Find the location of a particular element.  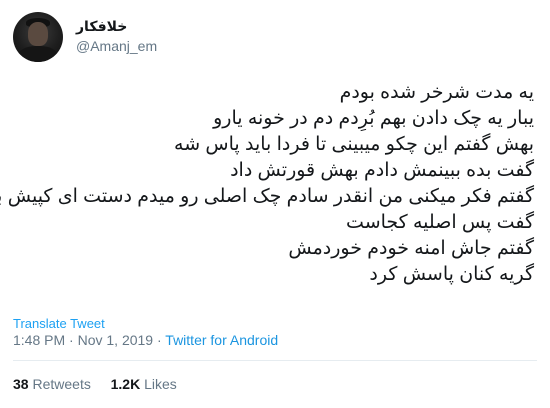

avatar-face is located at coordinates (38, 34).